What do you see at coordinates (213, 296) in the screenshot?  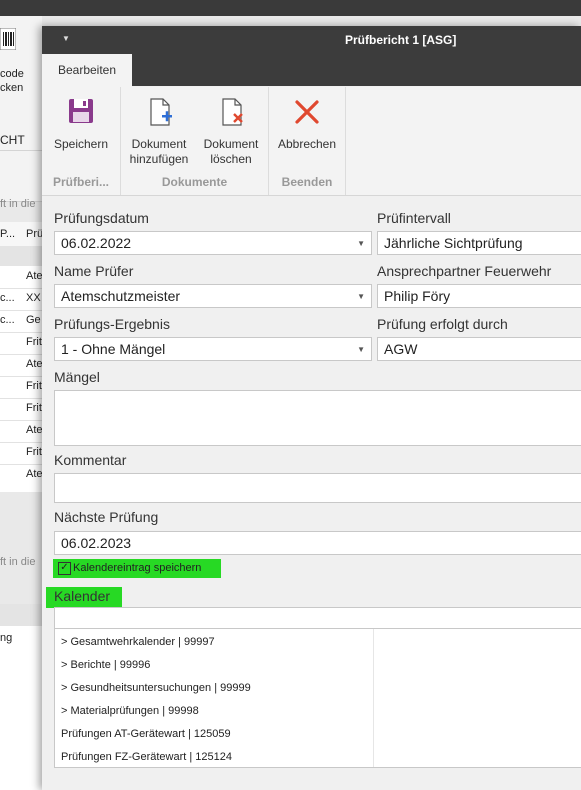 I see `name-pruefer-field: Atemschutzmeister ▼` at bounding box center [213, 296].